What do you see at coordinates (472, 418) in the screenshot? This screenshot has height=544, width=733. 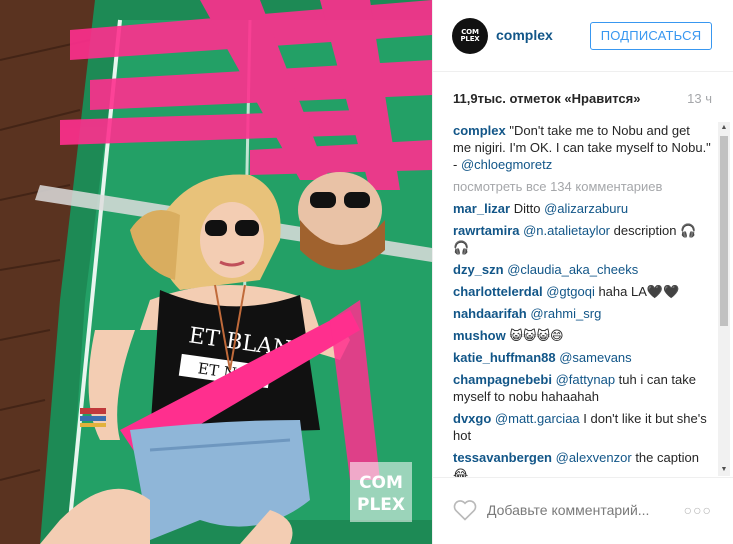 I see `comment-user: dvxgo` at bounding box center [472, 418].